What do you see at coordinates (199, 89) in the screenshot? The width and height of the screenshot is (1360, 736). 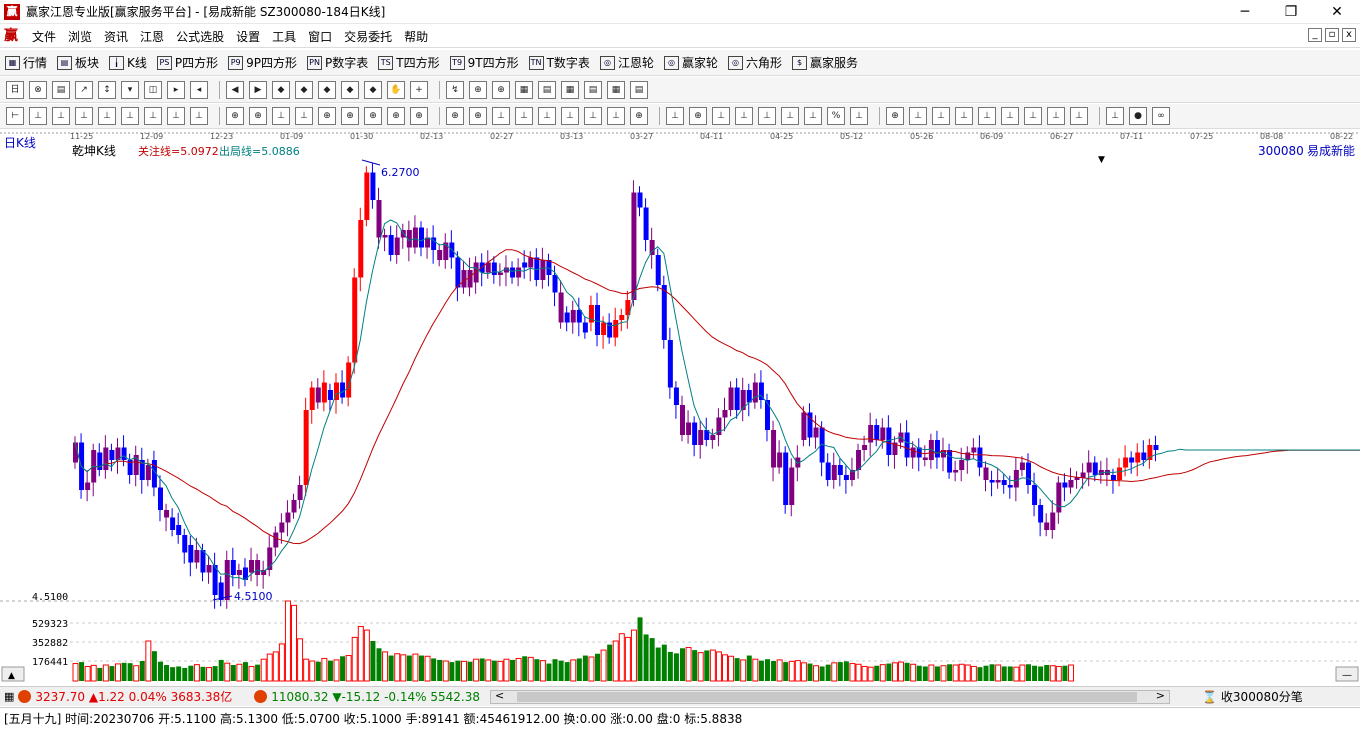 I see `toolbar2-tool-icon: ◂` at bounding box center [199, 89].